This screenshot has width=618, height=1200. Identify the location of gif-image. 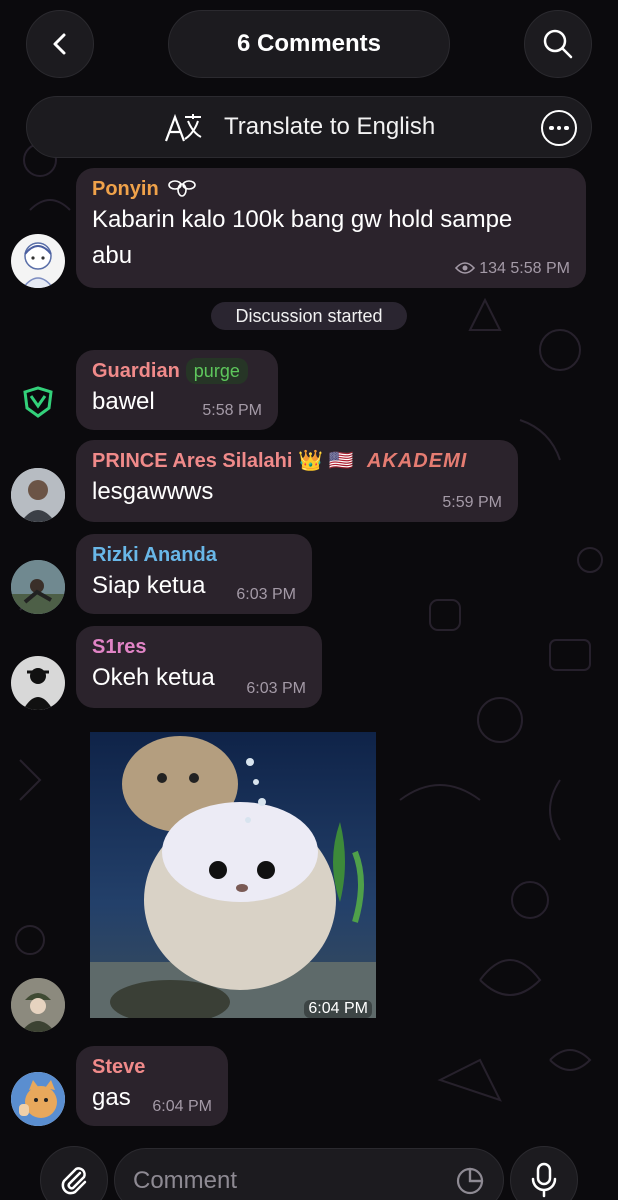
(233, 875).